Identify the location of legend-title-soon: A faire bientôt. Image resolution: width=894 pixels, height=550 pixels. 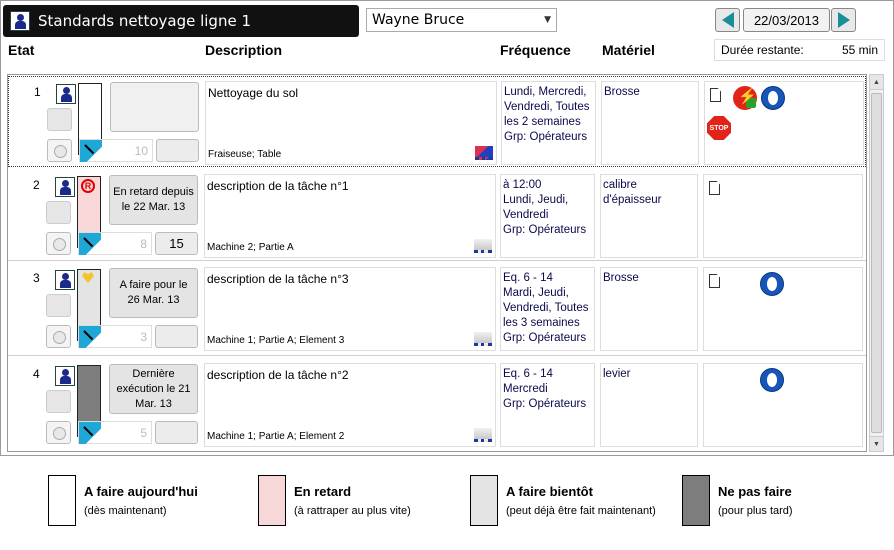
(549, 491).